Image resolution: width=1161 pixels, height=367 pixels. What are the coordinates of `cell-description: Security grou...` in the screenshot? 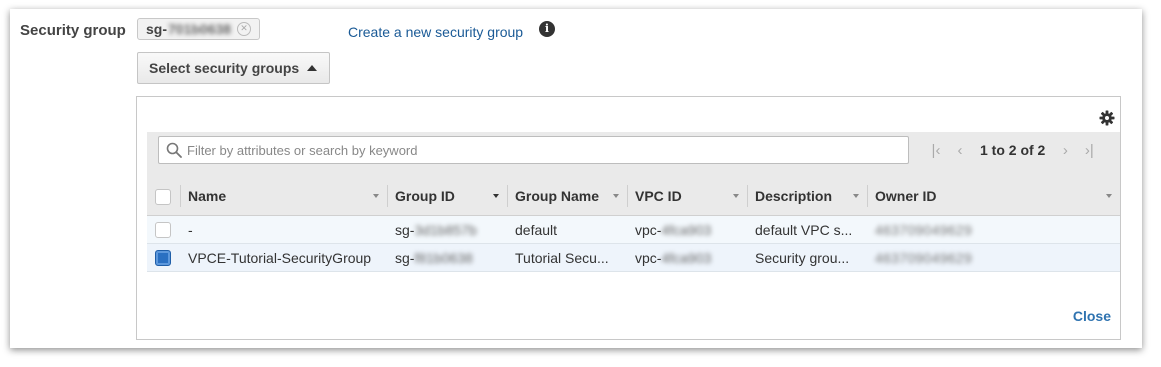 It's located at (807, 257).